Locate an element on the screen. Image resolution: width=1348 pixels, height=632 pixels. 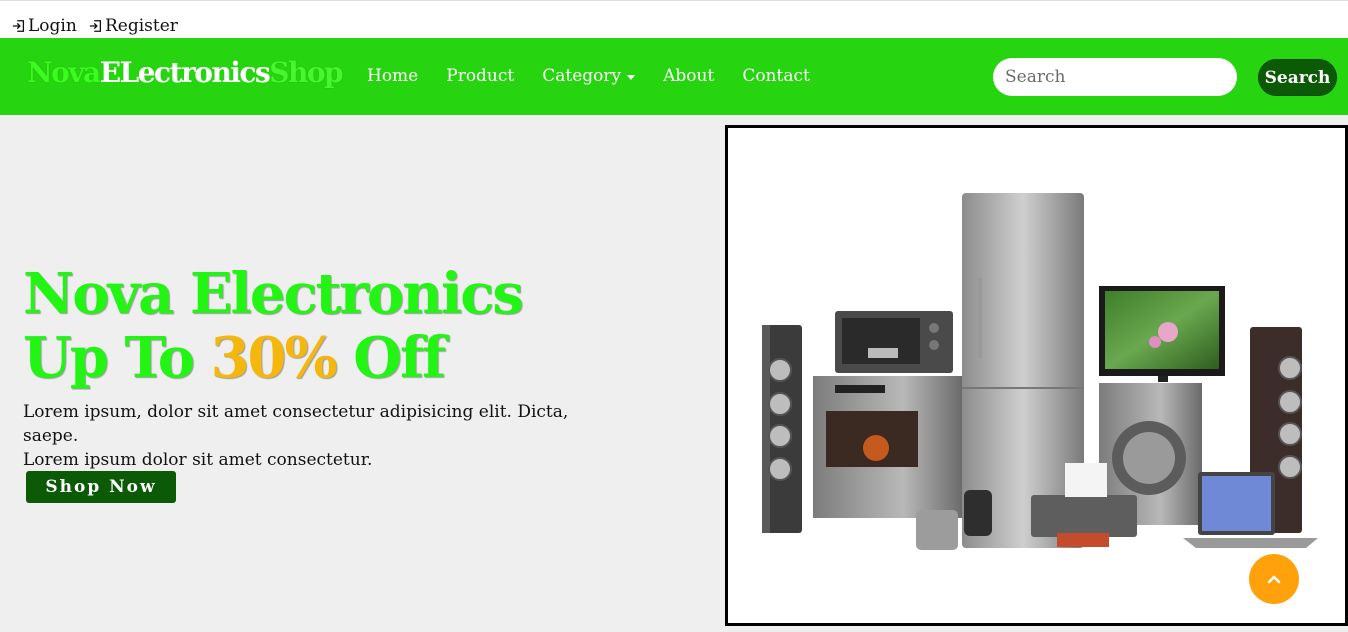
scroll-to-top-button is located at coordinates (1274, 579).